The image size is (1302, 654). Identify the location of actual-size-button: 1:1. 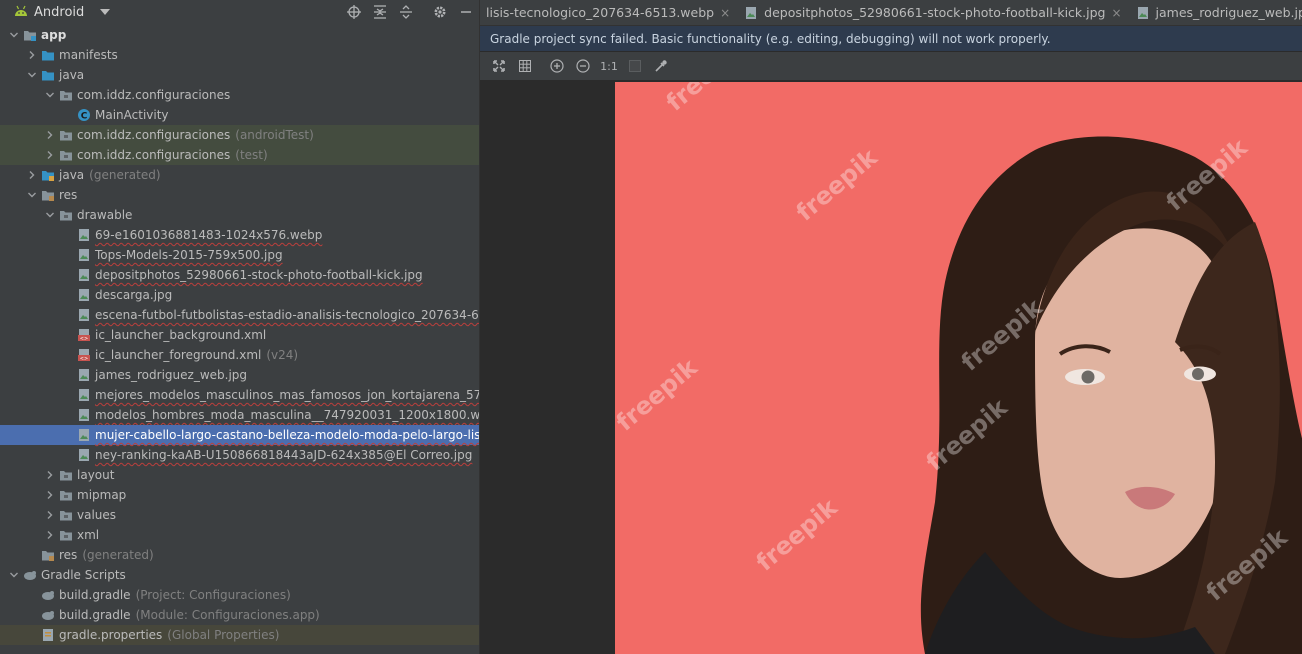
(609, 66).